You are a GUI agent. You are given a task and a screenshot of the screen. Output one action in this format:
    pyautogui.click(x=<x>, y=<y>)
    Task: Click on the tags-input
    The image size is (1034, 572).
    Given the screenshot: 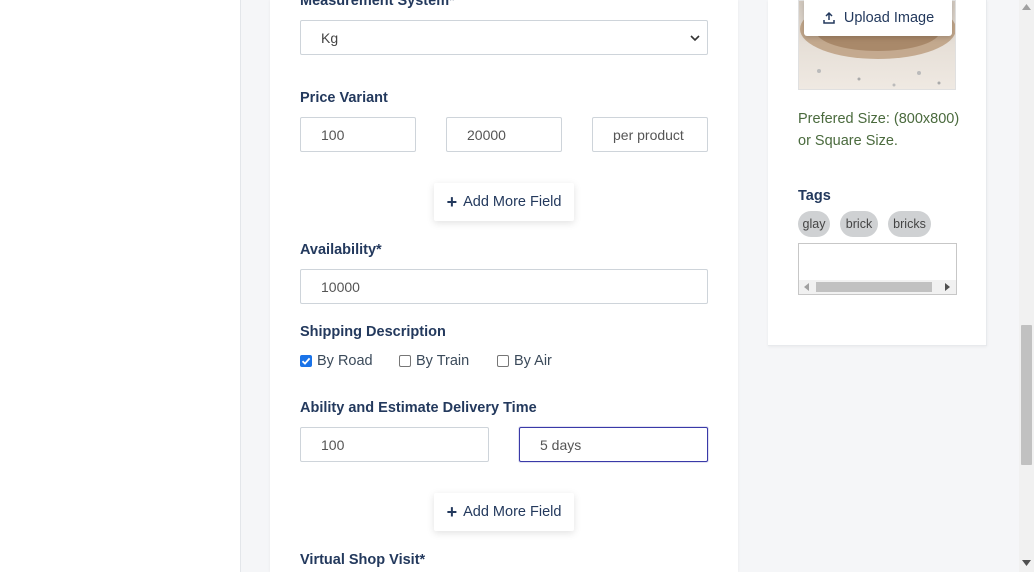 What is the action you would take?
    pyautogui.click(x=877, y=269)
    